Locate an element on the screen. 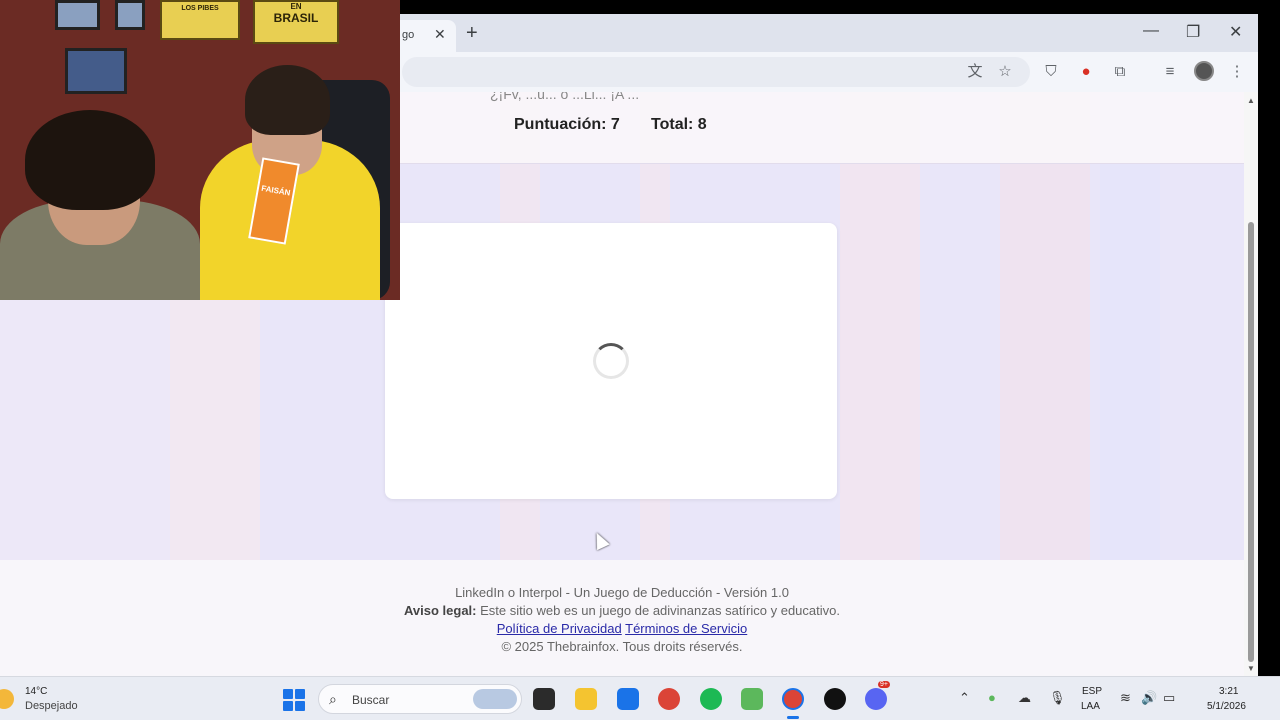 The width and height of the screenshot is (1280, 720). search-highlight-art is located at coordinates (495, 699).